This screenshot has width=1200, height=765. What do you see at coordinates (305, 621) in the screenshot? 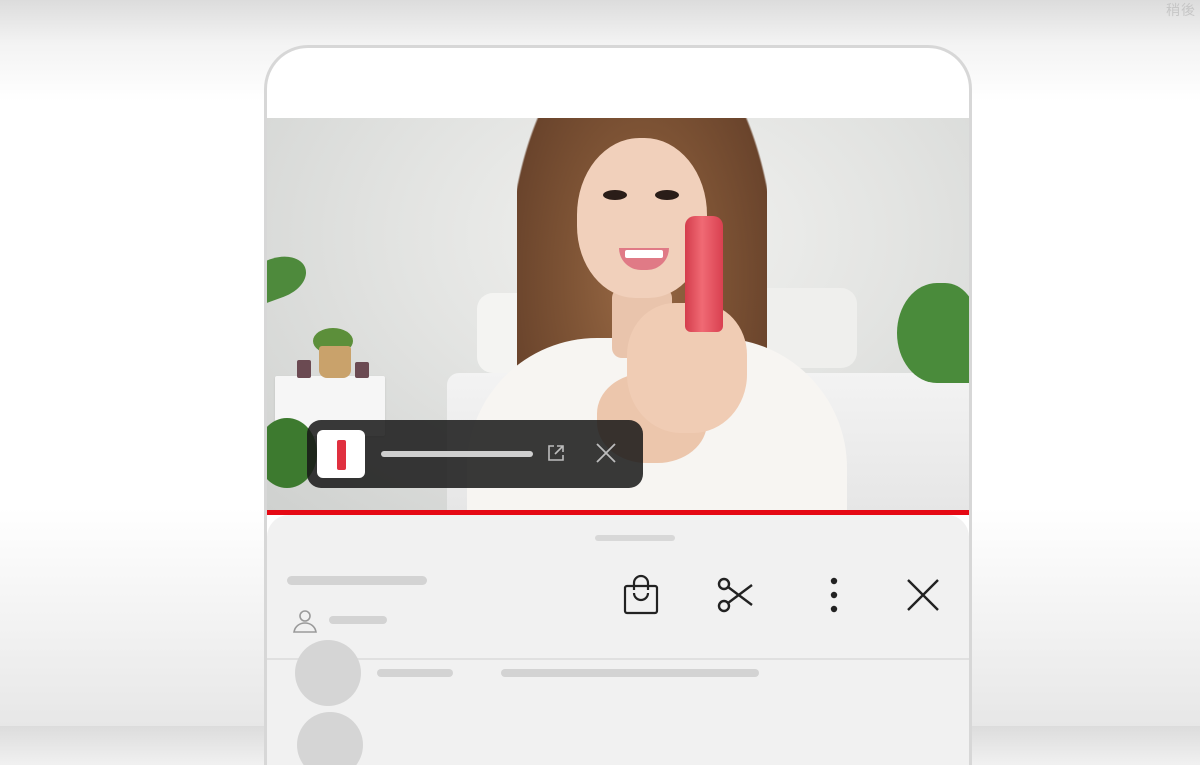
I see `user-icon` at bounding box center [305, 621].